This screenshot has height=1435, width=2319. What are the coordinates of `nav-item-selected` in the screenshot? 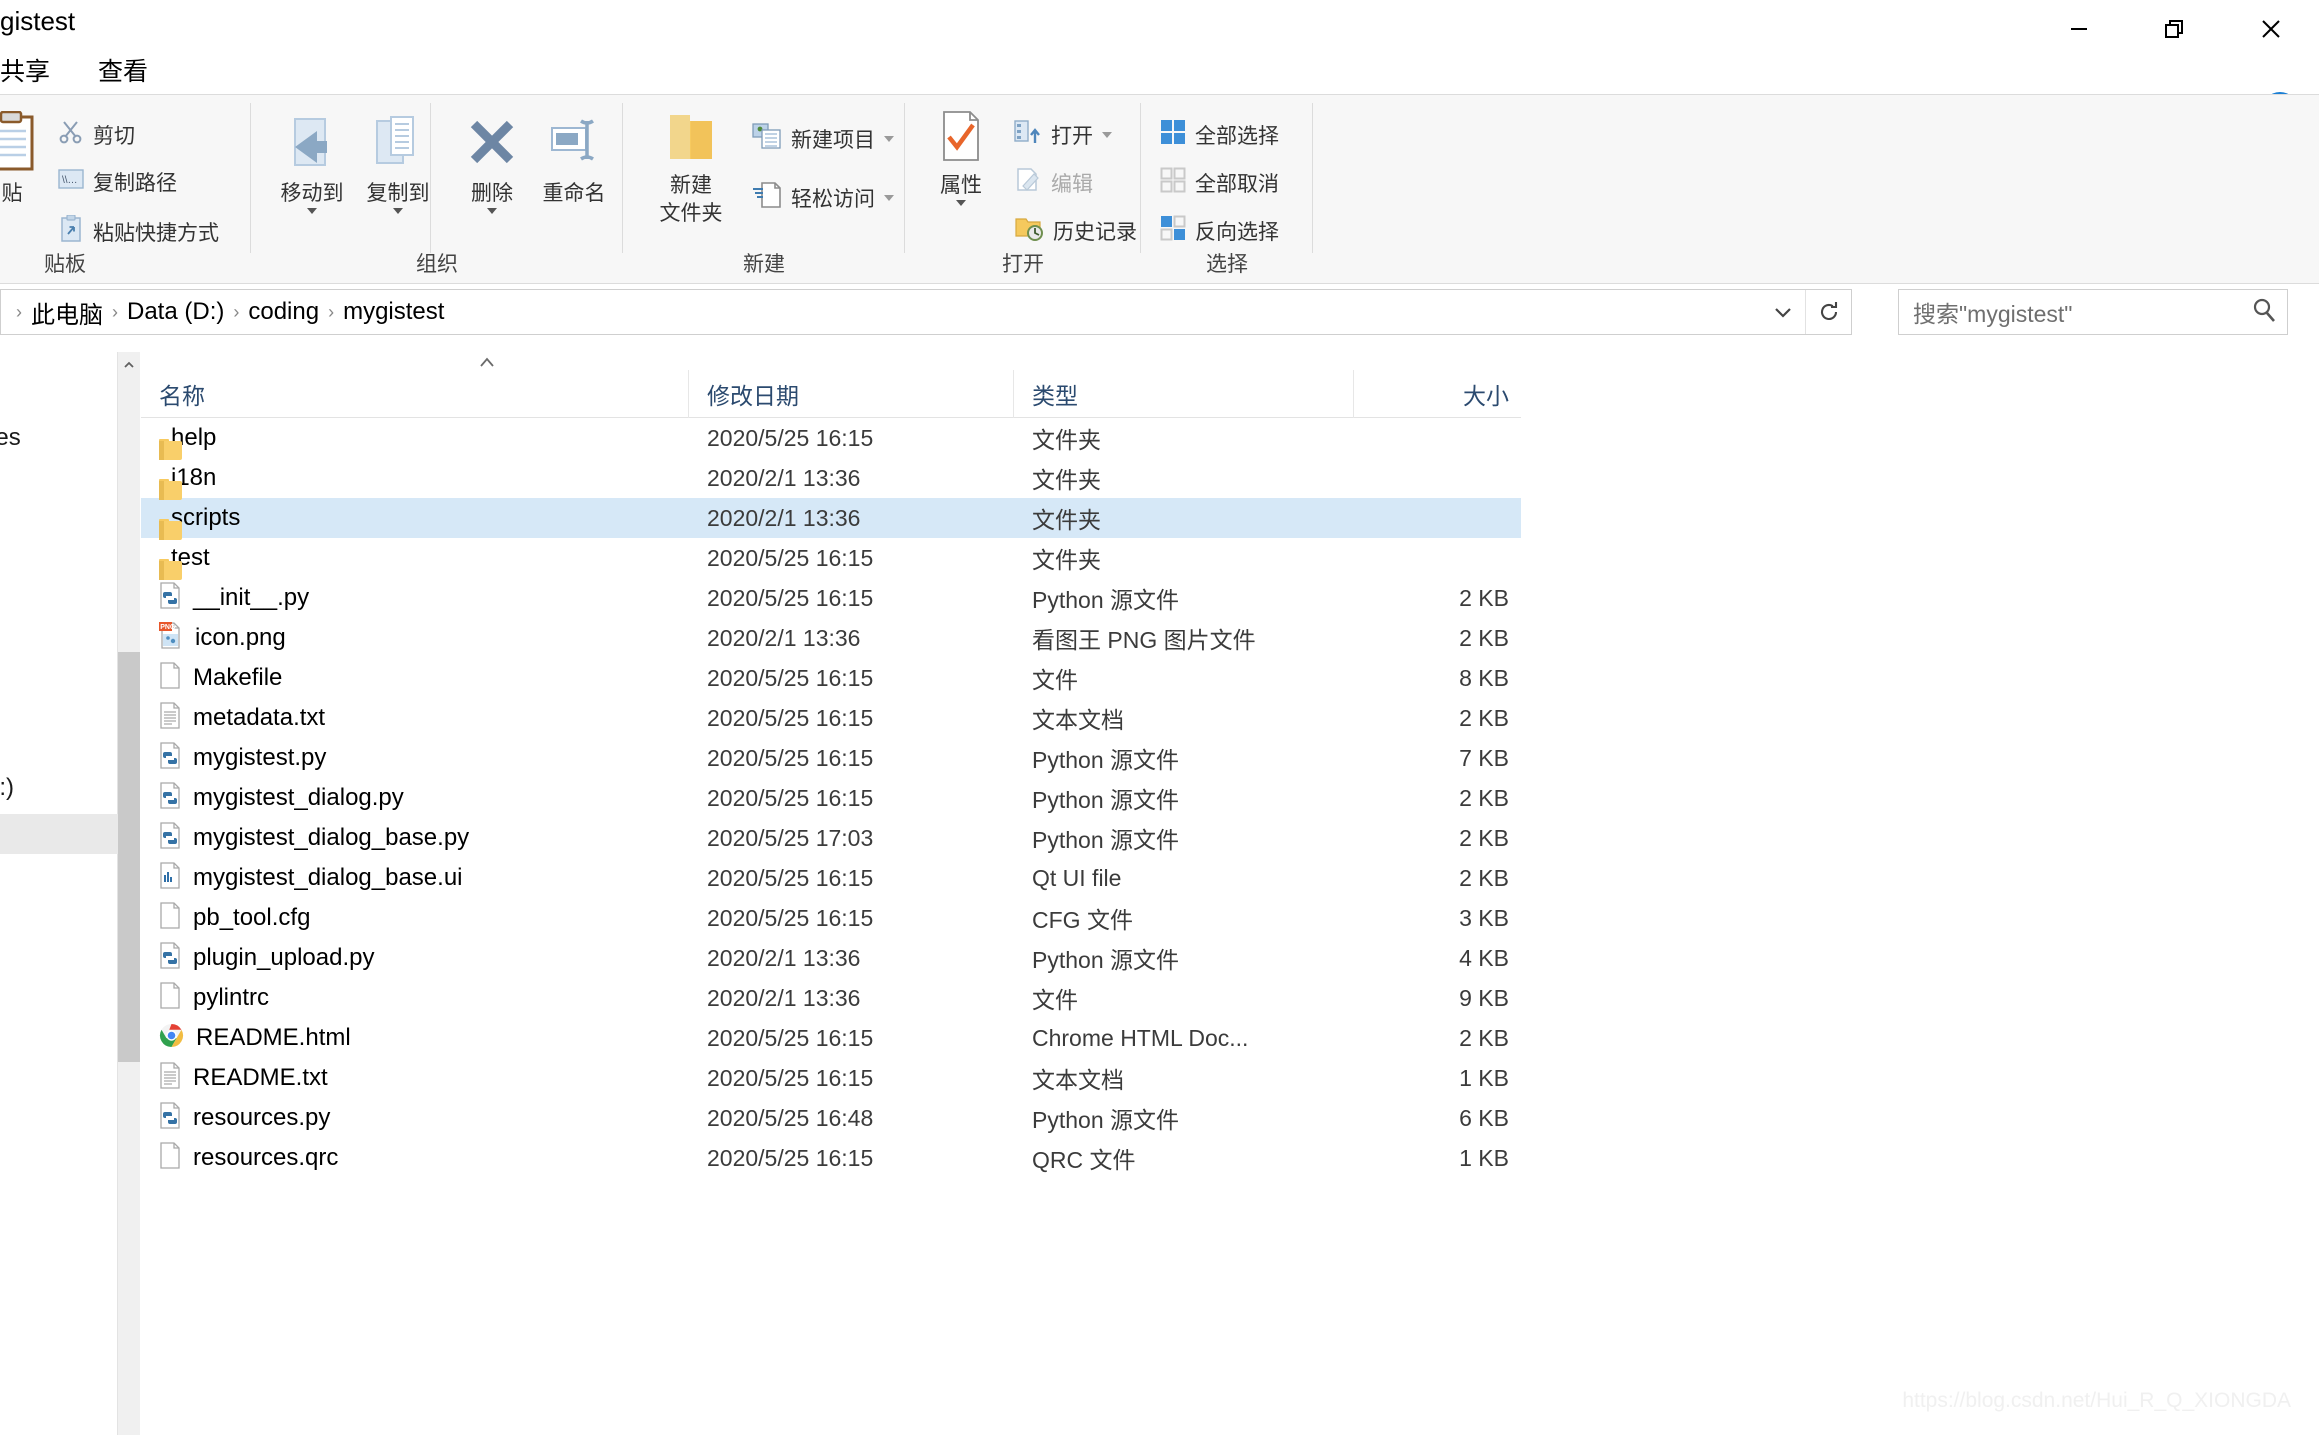 It's located at (59, 834).